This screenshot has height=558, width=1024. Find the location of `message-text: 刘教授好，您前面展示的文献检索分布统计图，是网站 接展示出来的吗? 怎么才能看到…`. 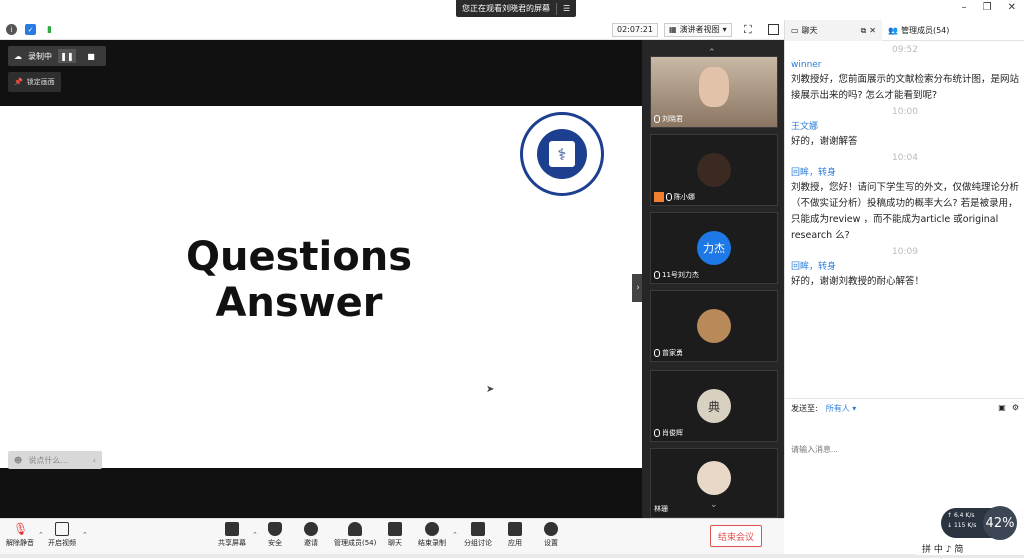

message-text: 刘教授好，您前面展示的文献检索分布统计图，是网站 接展示出来的吗? 怎么才能看到… is located at coordinates (905, 87).